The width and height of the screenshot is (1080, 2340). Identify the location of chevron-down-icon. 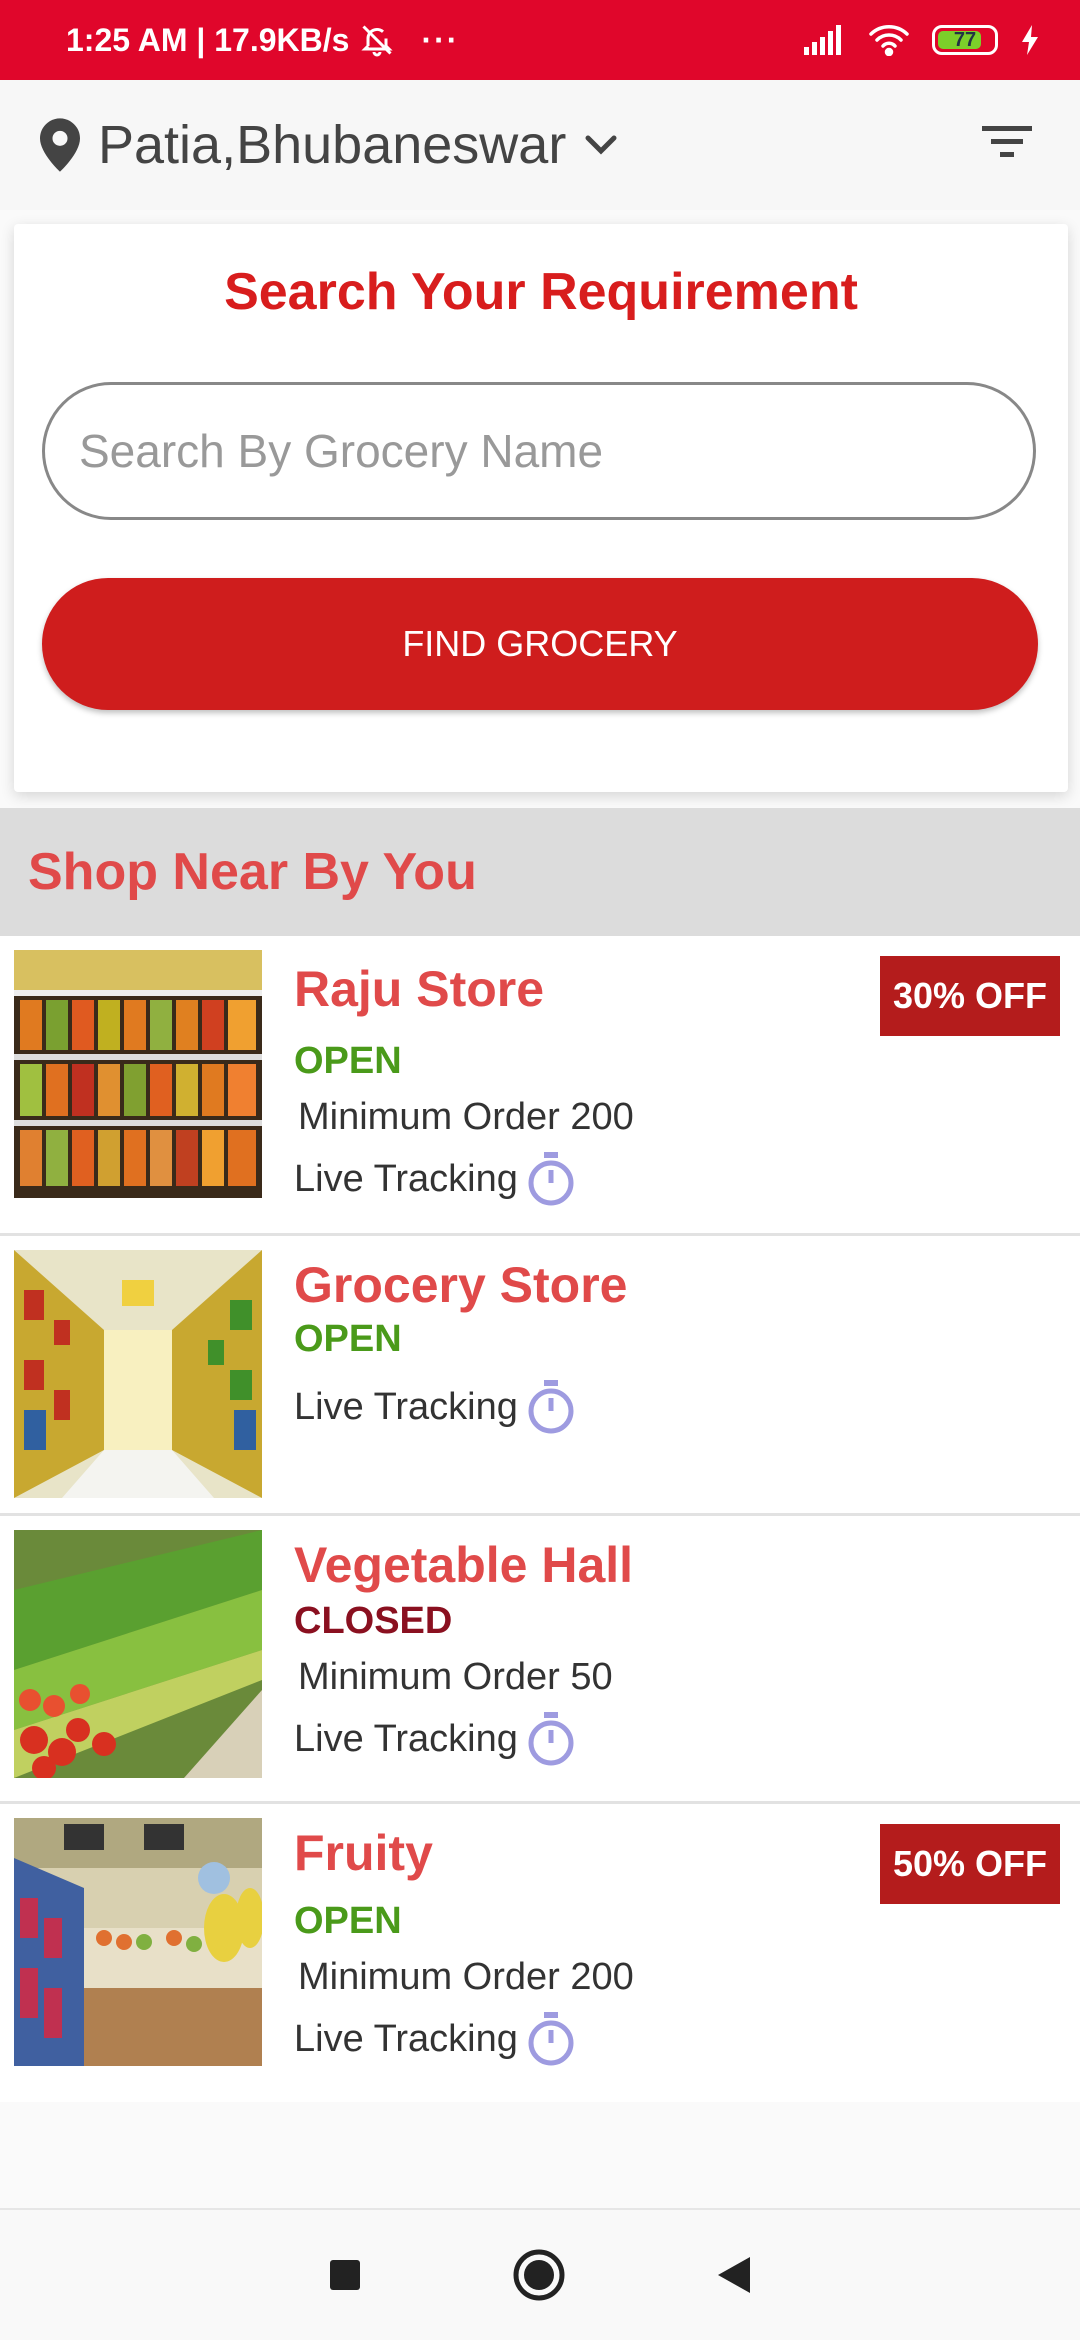
(601, 145).